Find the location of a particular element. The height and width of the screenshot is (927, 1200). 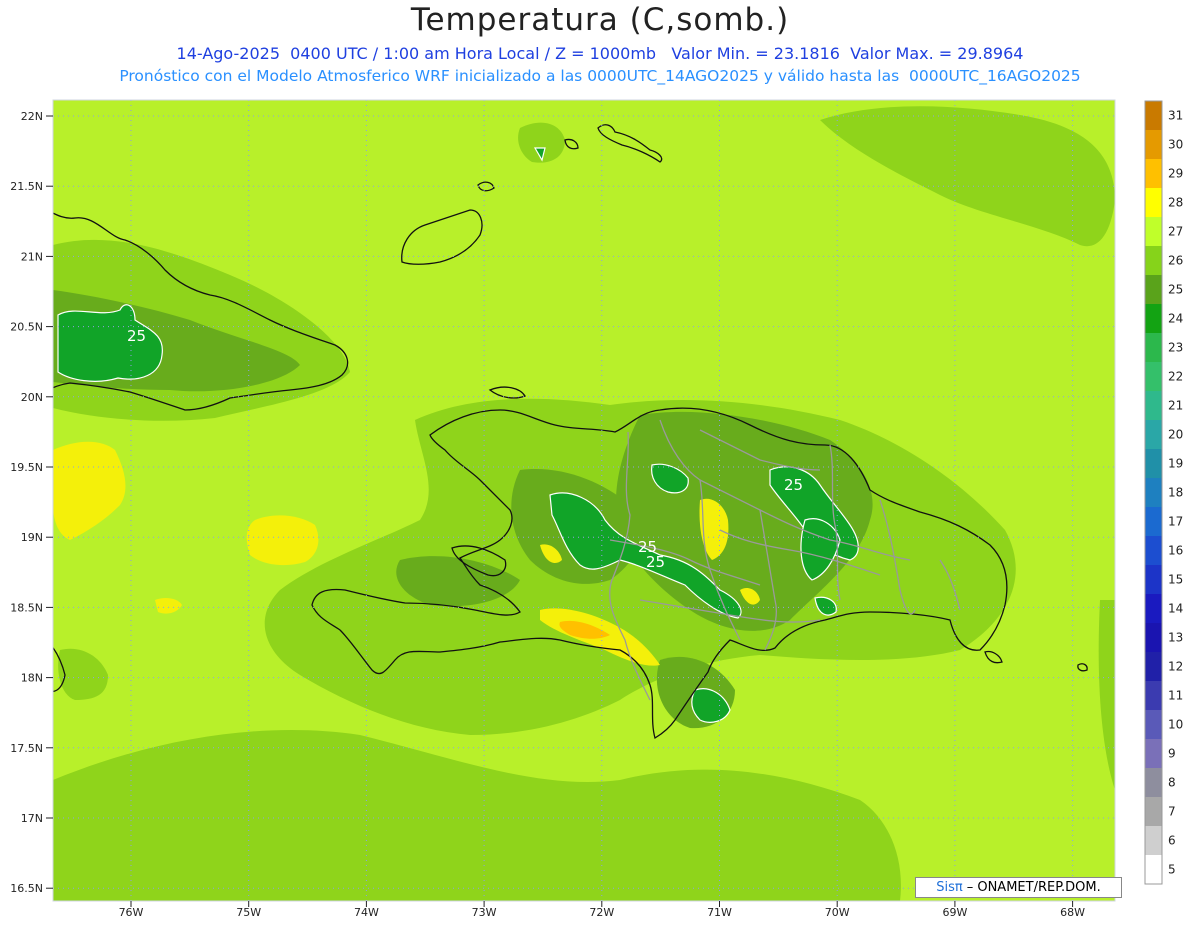

lat-tick-label: 21N is located at coordinates (32, 256).